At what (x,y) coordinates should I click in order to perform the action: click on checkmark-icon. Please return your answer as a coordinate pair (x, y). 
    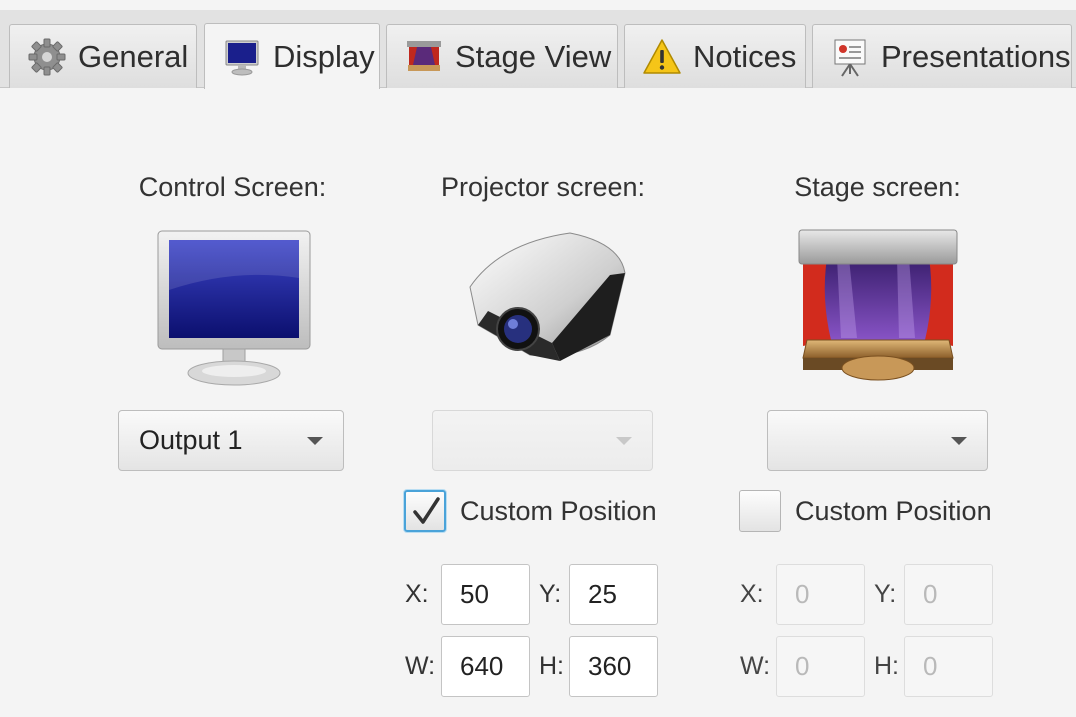
    Looking at the image, I should click on (426, 510).